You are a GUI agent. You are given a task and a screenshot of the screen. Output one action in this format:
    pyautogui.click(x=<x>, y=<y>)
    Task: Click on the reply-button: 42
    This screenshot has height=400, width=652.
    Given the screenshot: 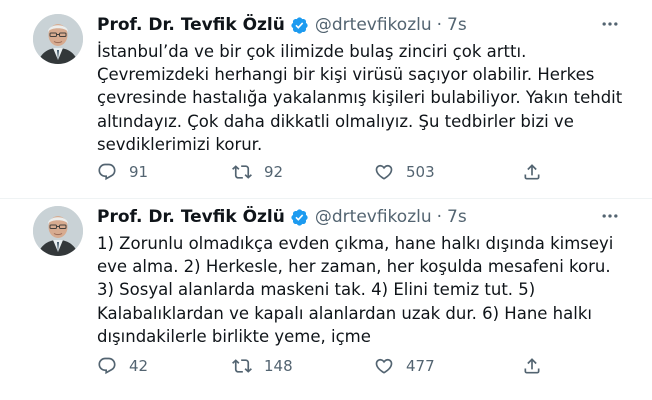 What is the action you would take?
    pyautogui.click(x=122, y=366)
    